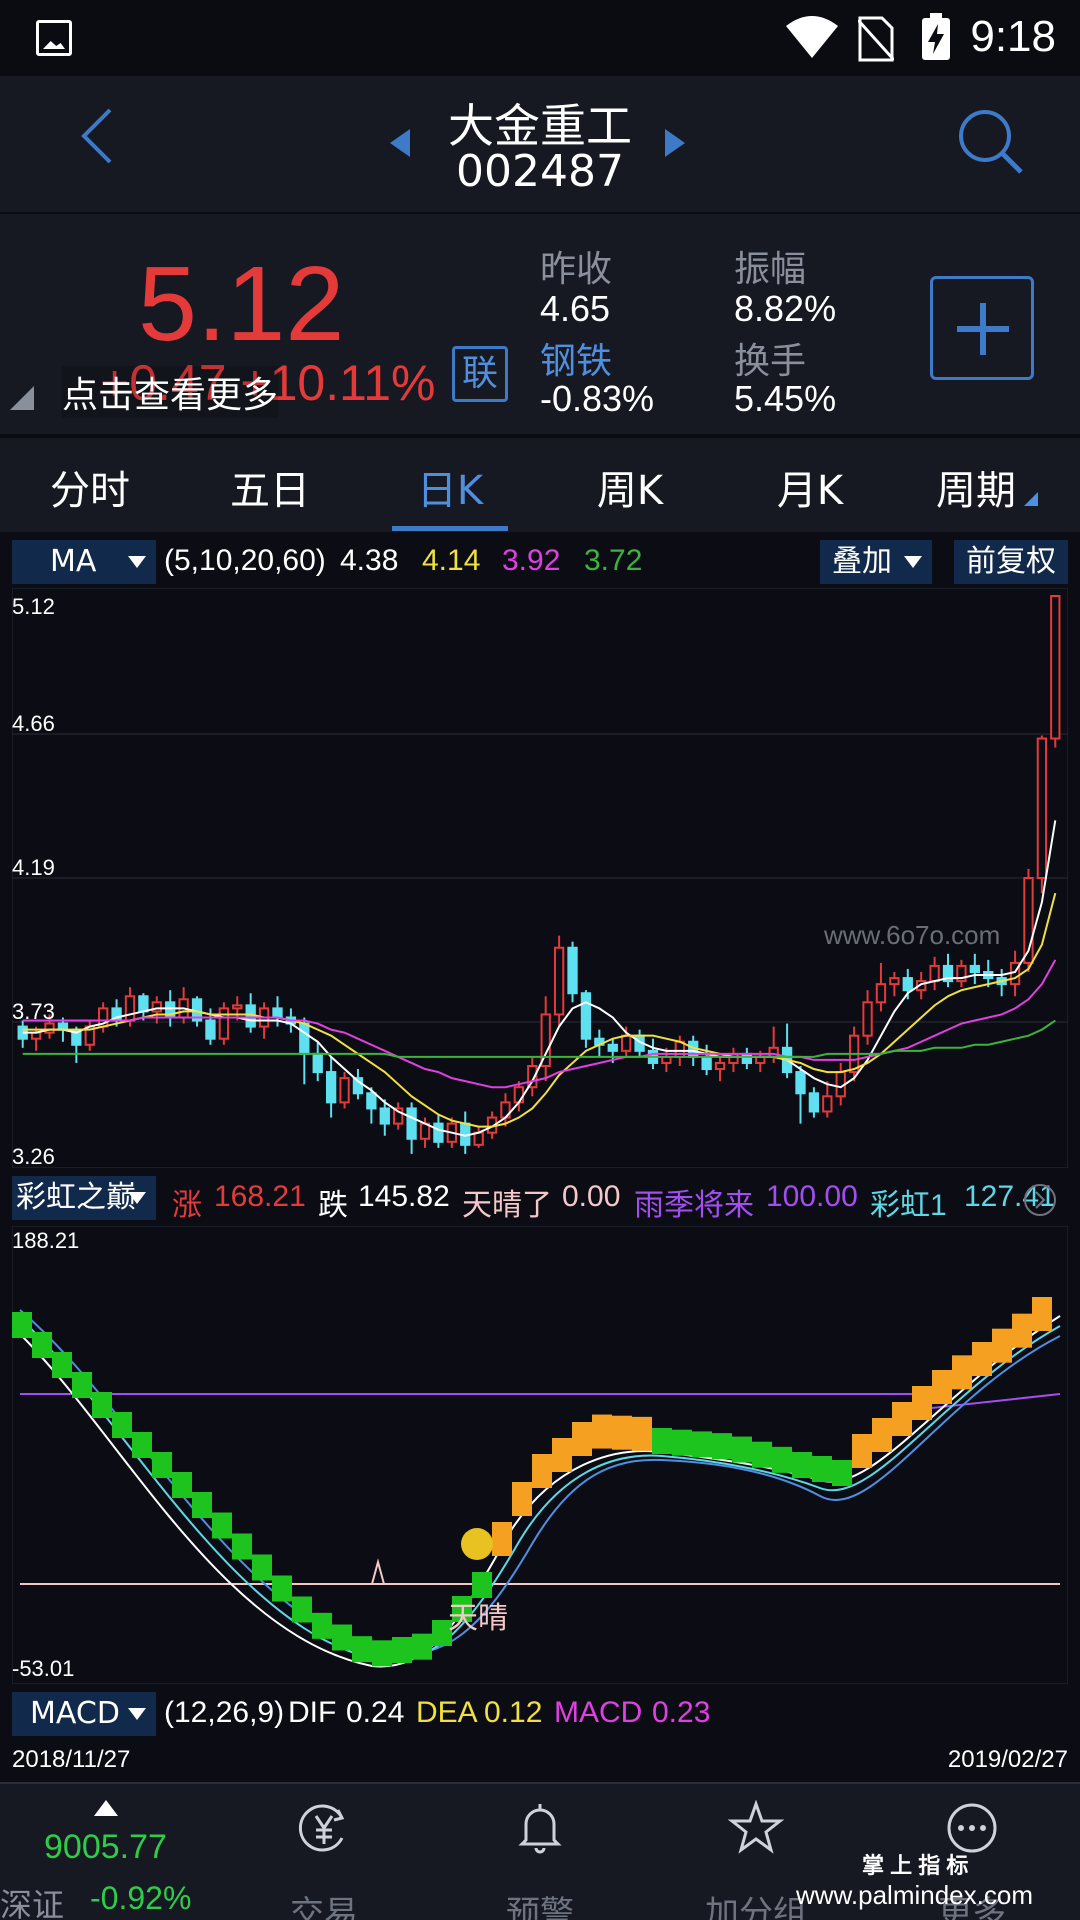  Describe the element at coordinates (73, 561) in the screenshot. I see `ma-select-label: MA` at that location.